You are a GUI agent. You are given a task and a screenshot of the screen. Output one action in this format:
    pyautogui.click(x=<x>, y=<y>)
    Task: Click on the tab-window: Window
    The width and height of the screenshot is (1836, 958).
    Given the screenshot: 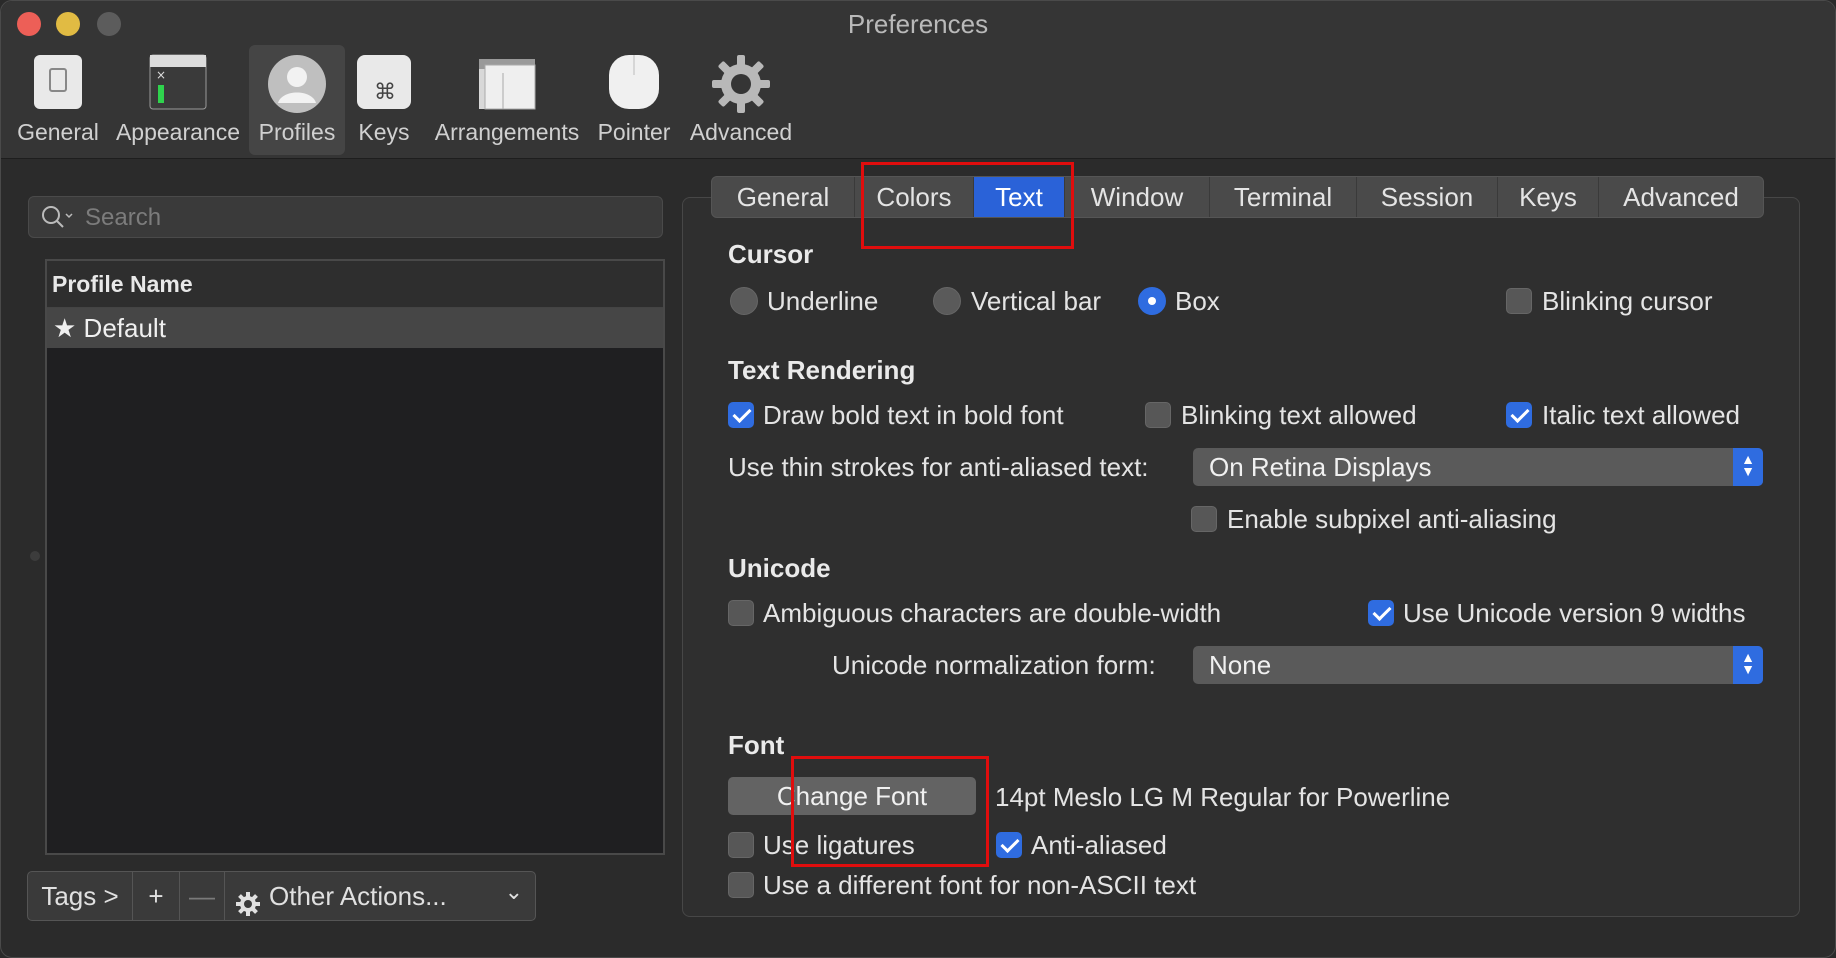 What is the action you would take?
    pyautogui.click(x=1137, y=197)
    